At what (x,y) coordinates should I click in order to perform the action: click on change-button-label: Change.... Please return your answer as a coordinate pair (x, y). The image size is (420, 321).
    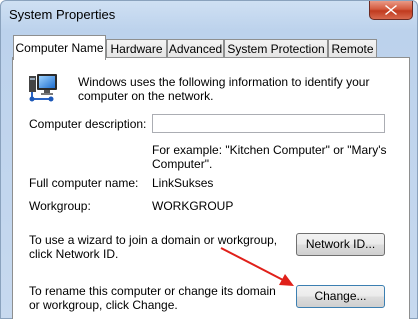
    Looking at the image, I should click on (340, 296).